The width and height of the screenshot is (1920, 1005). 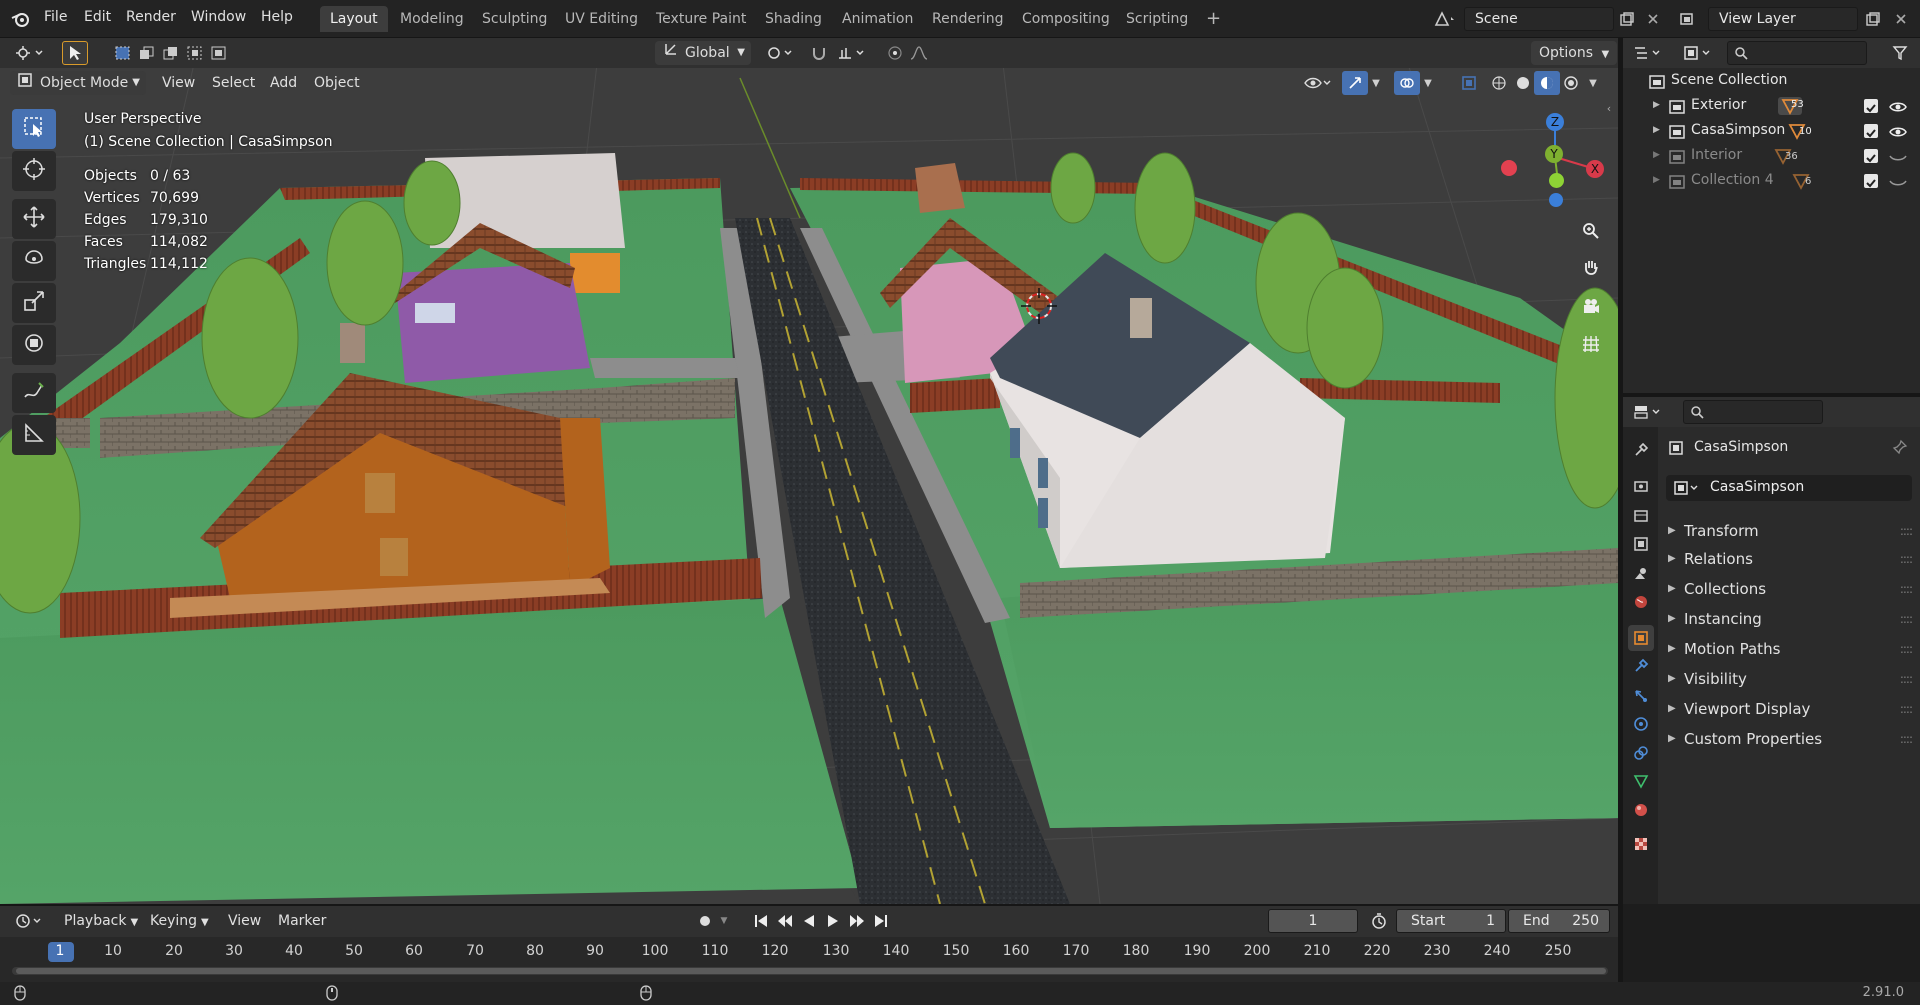 What do you see at coordinates (1771, 80) in the screenshot?
I see `outliner-row-scene-collection: Scene Collection` at bounding box center [1771, 80].